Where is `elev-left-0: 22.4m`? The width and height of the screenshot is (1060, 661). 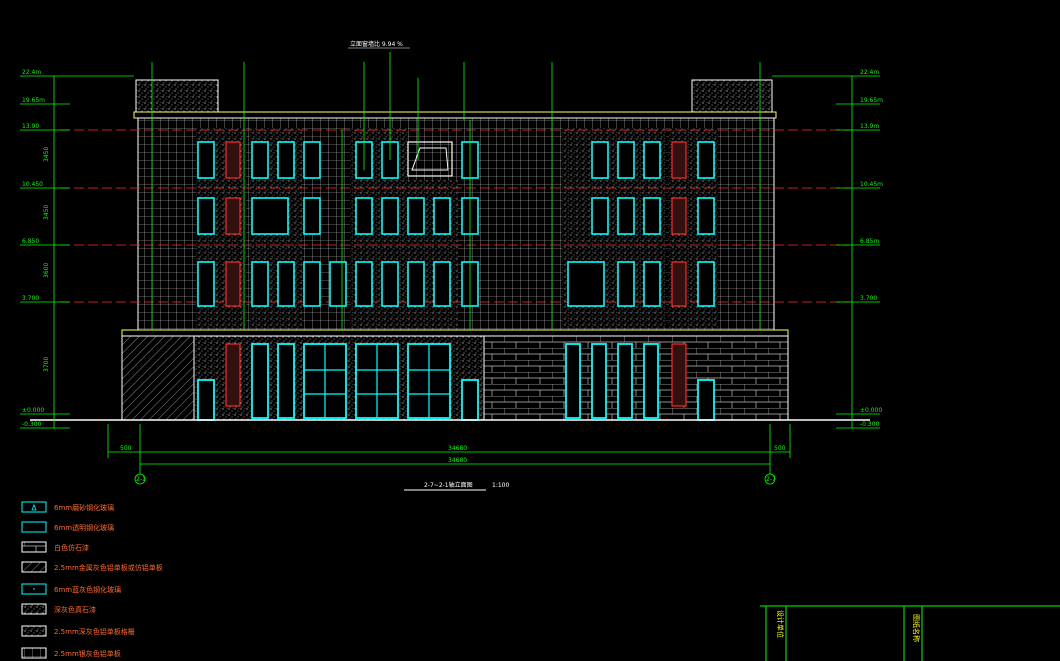 elev-left-0: 22.4m is located at coordinates (31, 72).